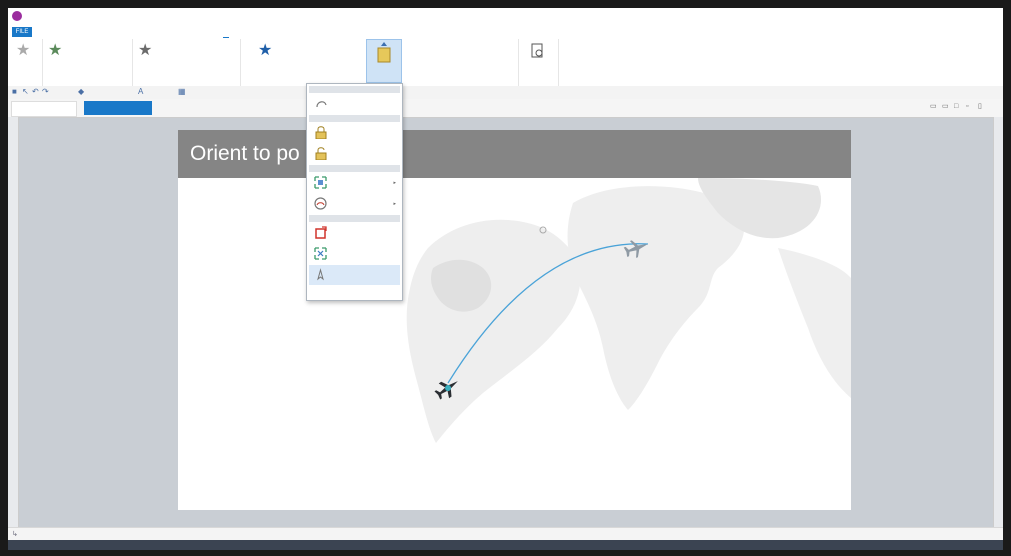 This screenshot has width=1011, height=556. What do you see at coordinates (87, 62) in the screenshot?
I see `ribbon-group-2: ★` at bounding box center [87, 62].